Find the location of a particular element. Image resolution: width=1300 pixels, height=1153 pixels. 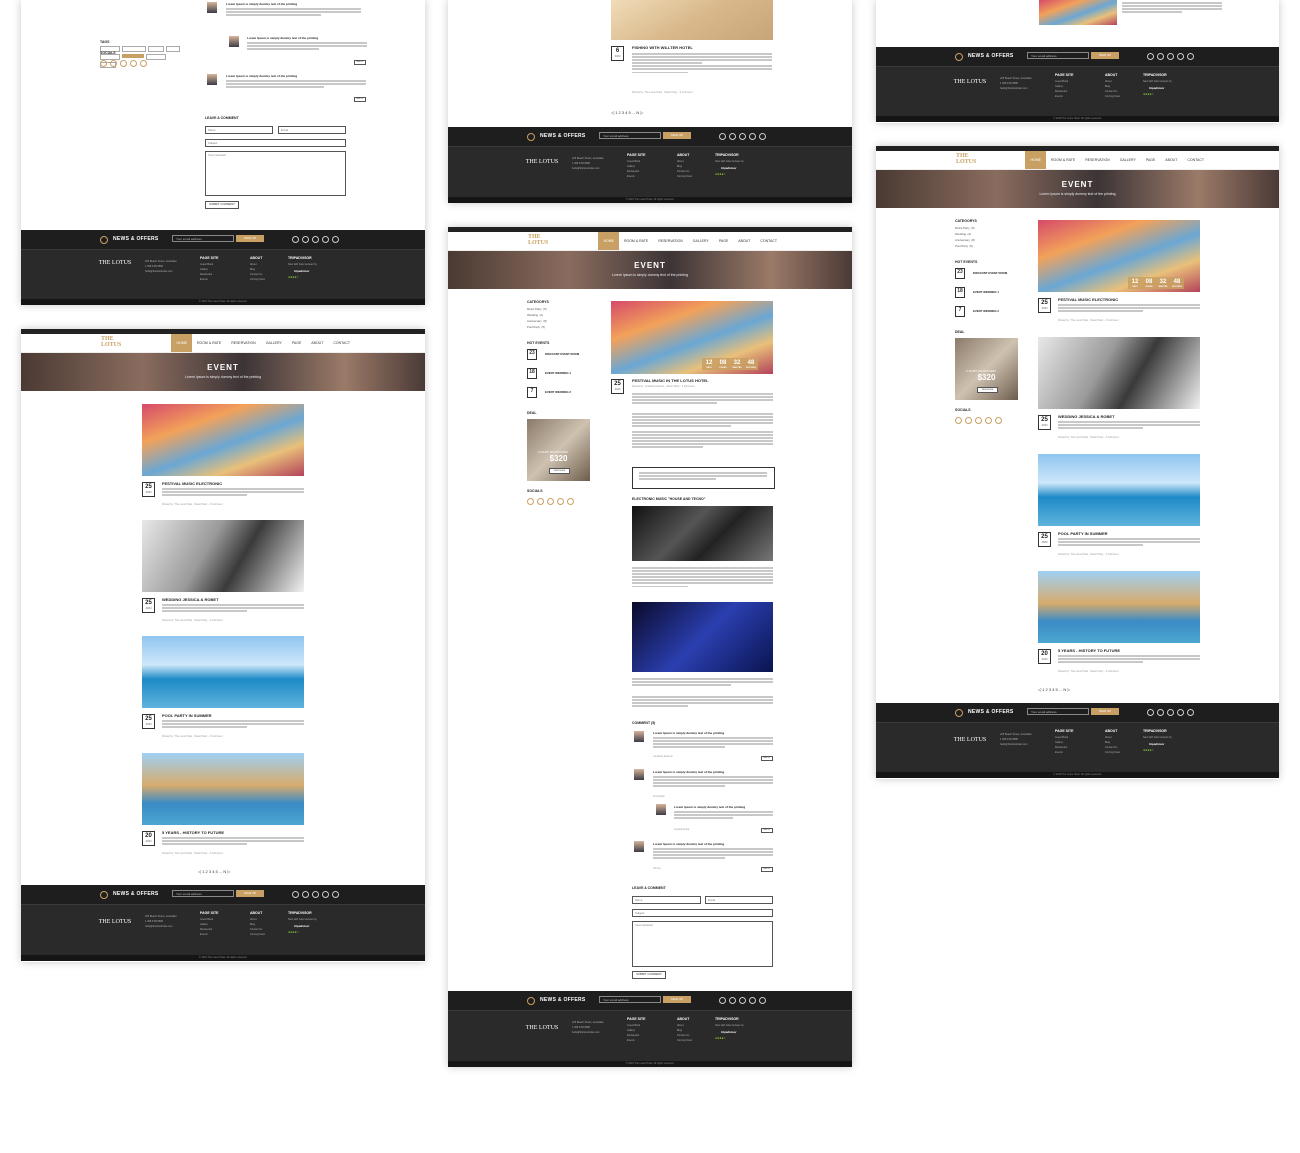

submit-comment-button: SUBMIT COMMENT is located at coordinates (649, 975).